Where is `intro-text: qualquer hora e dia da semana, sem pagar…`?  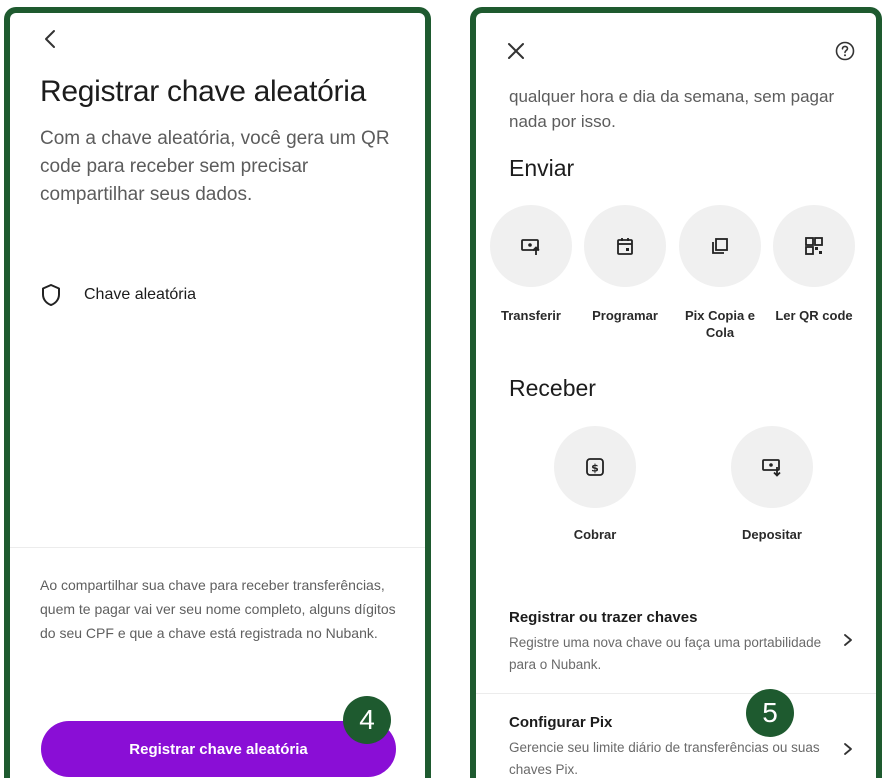 intro-text: qualquer hora e dia da semana, sem pagar… is located at coordinates (672, 109).